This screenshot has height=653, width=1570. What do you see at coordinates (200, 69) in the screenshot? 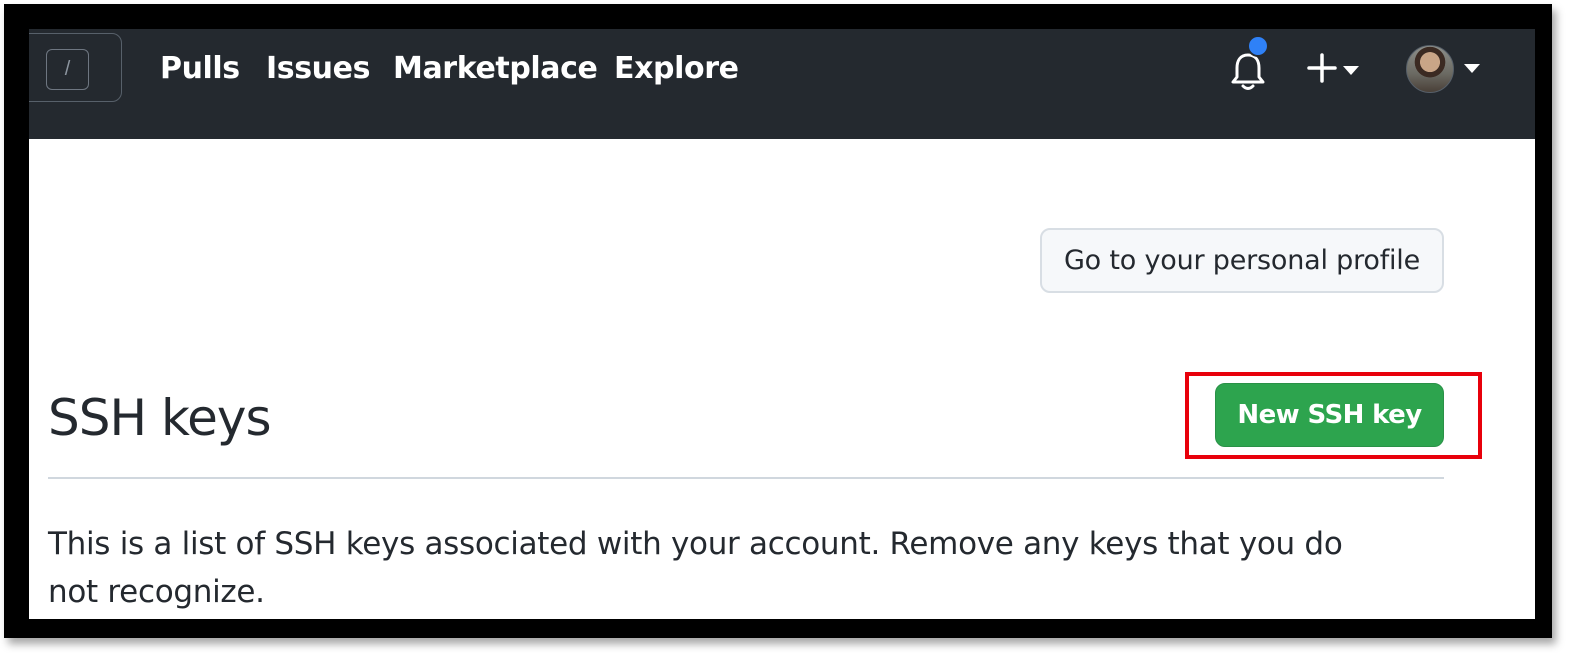
I see `nav-link-pulls: Pulls` at bounding box center [200, 69].